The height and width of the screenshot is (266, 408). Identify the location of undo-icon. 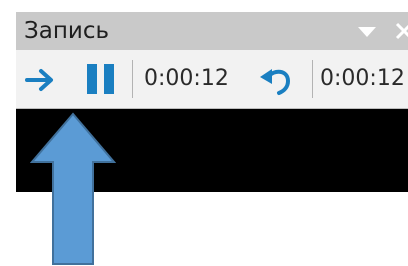
(276, 80).